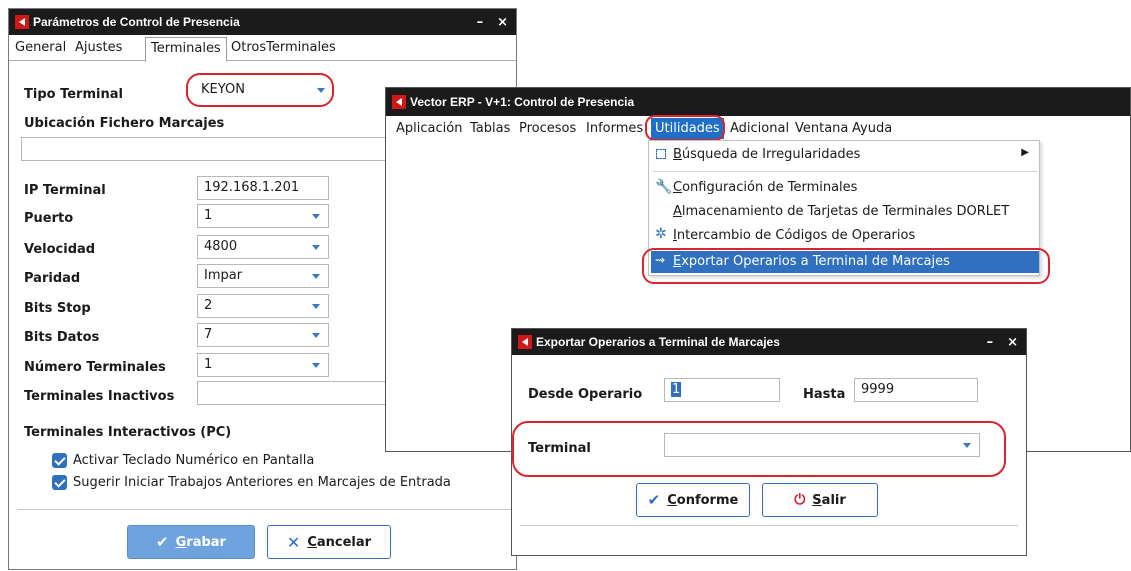 The width and height of the screenshot is (1131, 571). Describe the element at coordinates (297, 393) in the screenshot. I see `terminales-inactivos-input` at that location.